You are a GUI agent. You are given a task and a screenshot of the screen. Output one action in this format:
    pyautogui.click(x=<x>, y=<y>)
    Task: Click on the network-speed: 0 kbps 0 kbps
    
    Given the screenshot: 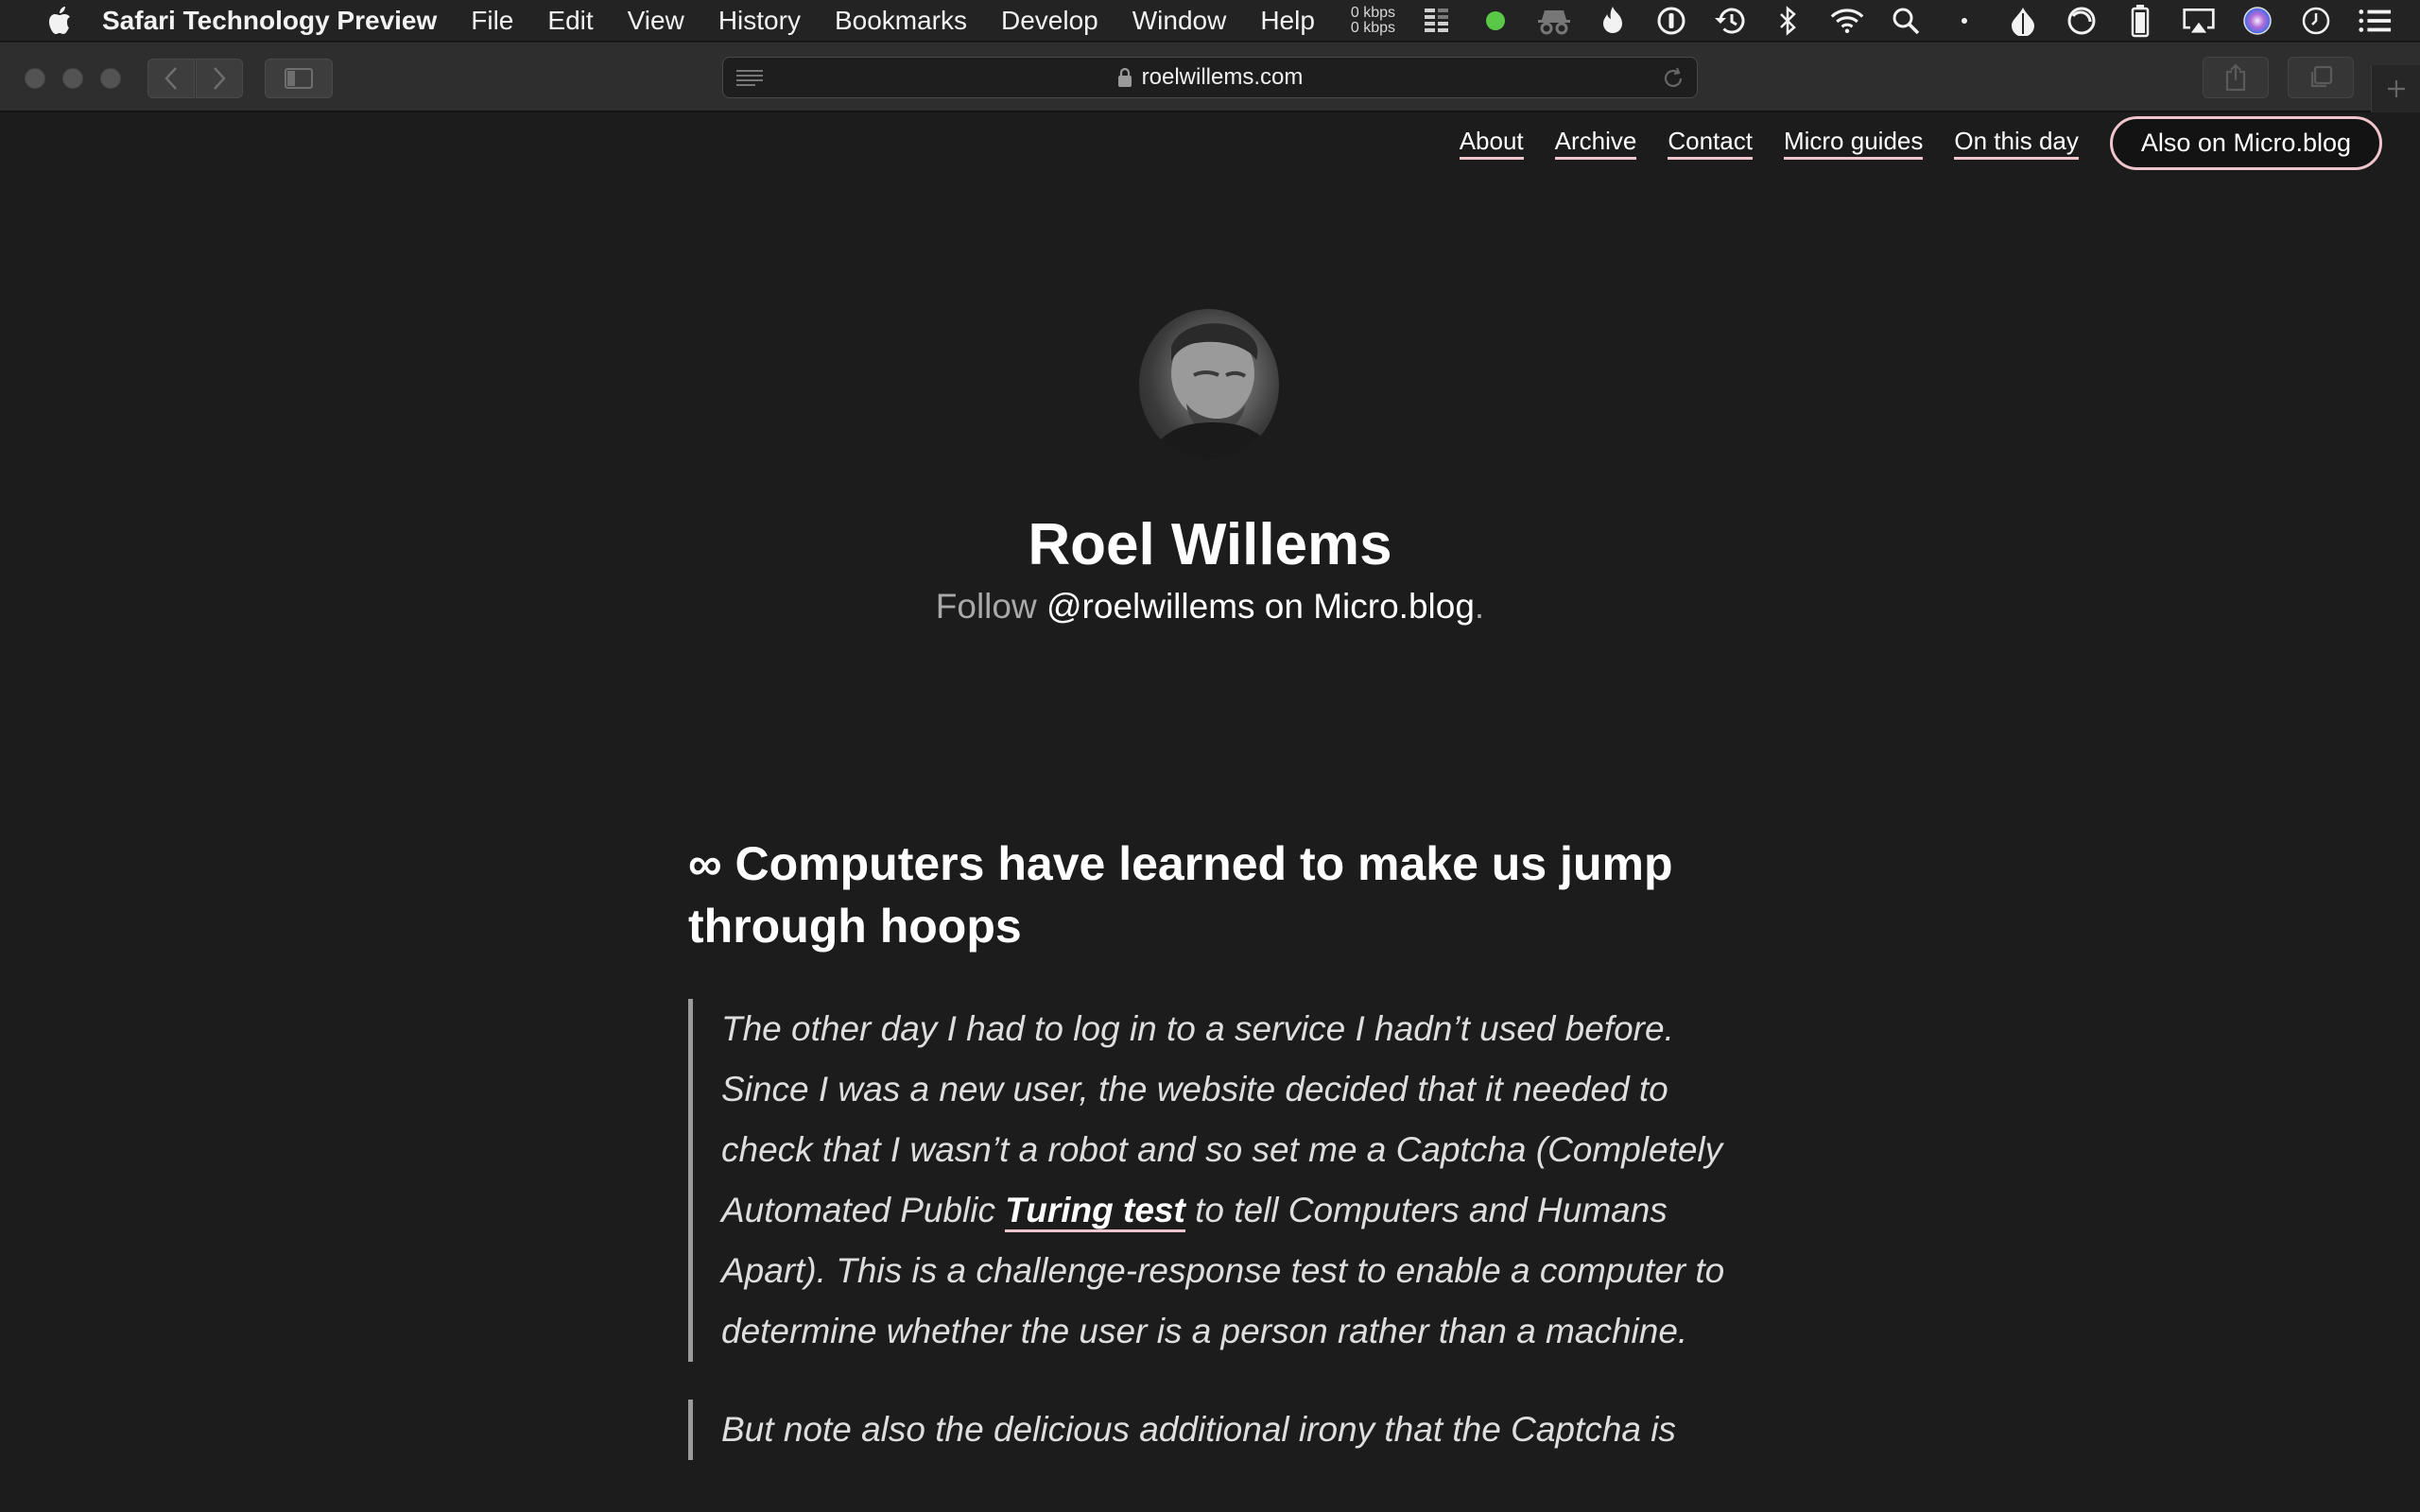 What is the action you would take?
    pyautogui.click(x=1373, y=21)
    